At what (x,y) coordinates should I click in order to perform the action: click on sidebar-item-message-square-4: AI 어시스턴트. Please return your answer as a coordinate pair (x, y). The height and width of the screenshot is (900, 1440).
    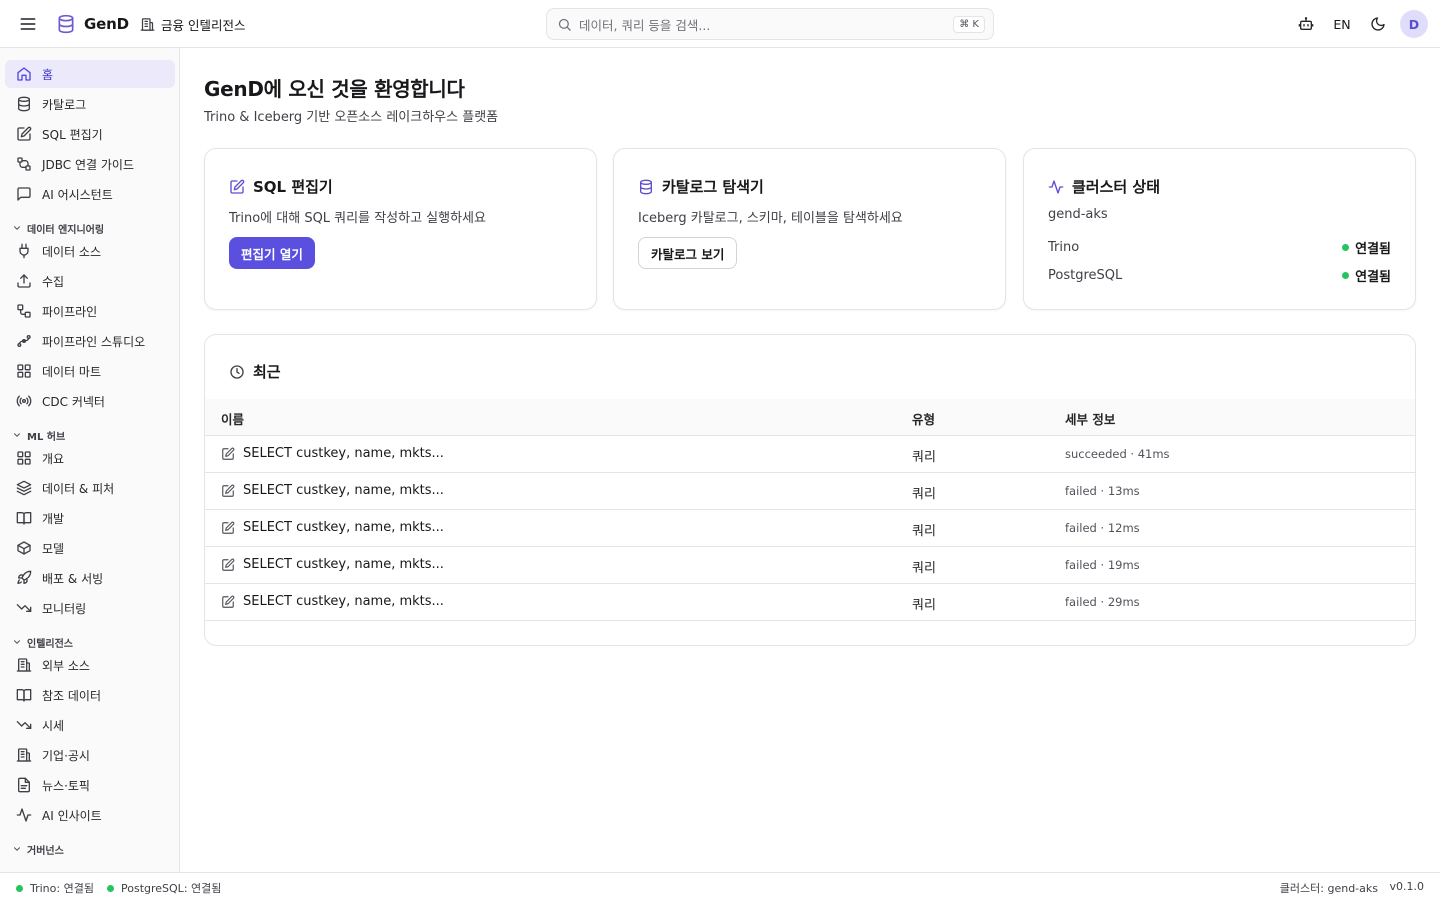
    Looking at the image, I should click on (90, 194).